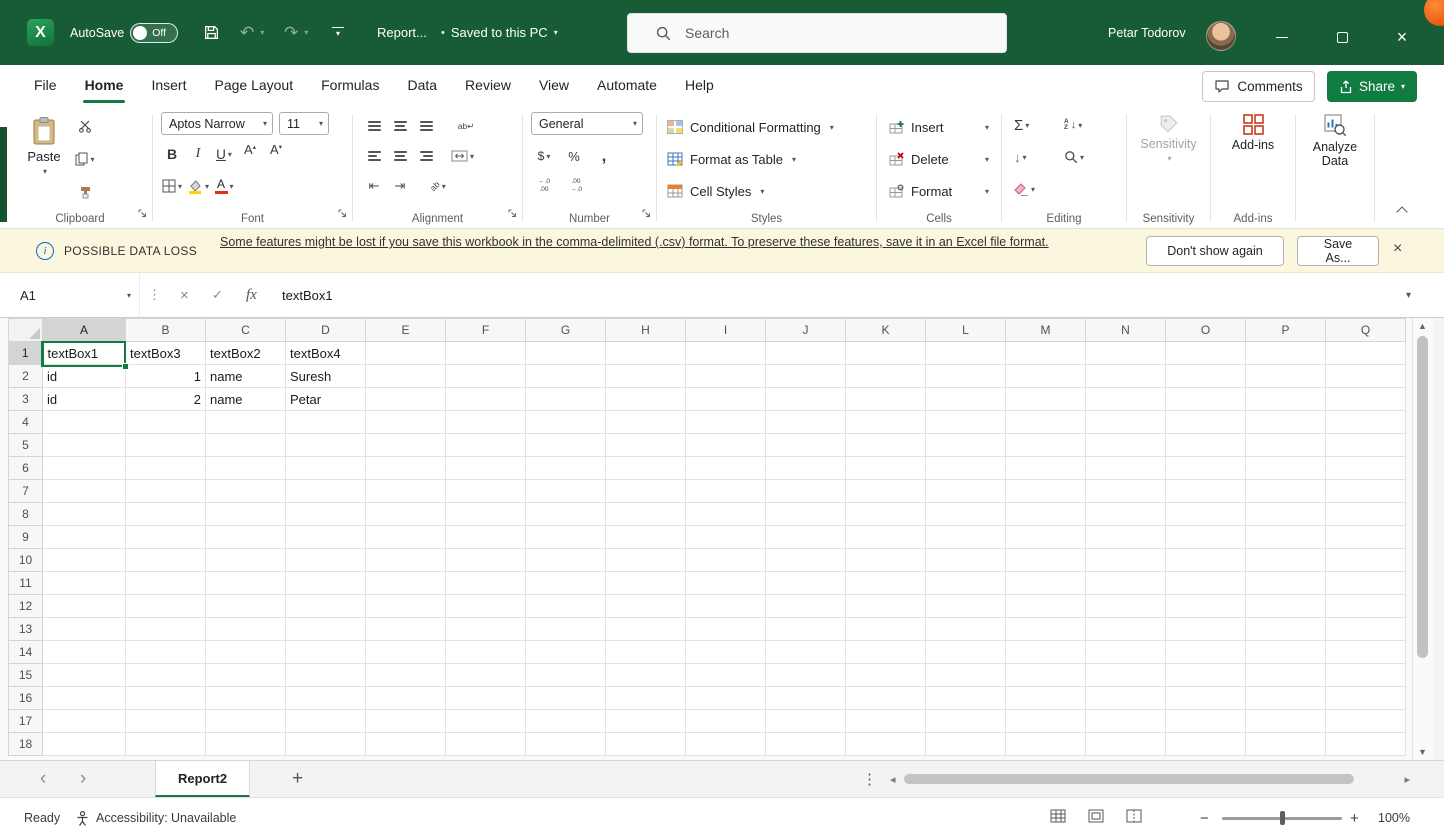  What do you see at coordinates (165, 744) in the screenshot?
I see `cell-B18` at bounding box center [165, 744].